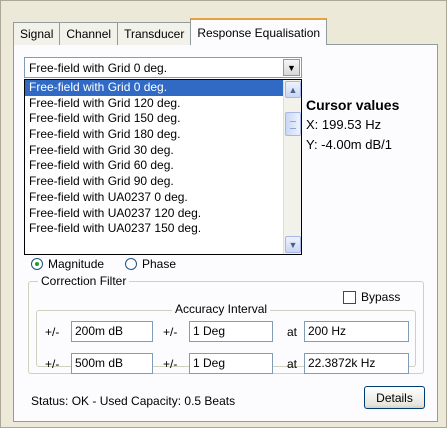  I want to click on tab-signal: Signal, so click(37, 33).